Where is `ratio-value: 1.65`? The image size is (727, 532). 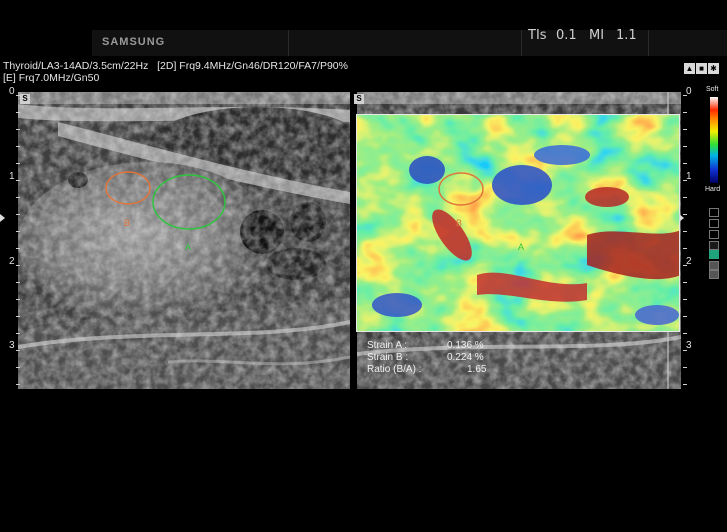 ratio-value: 1.65 is located at coordinates (477, 369).